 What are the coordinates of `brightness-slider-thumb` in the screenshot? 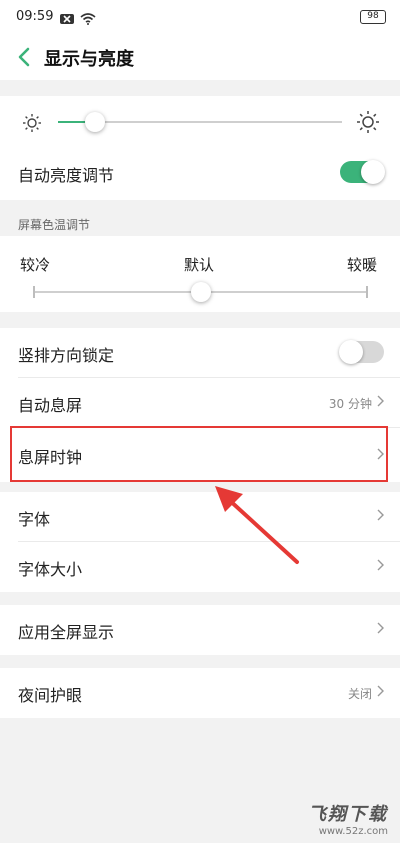 It's located at (94, 122).